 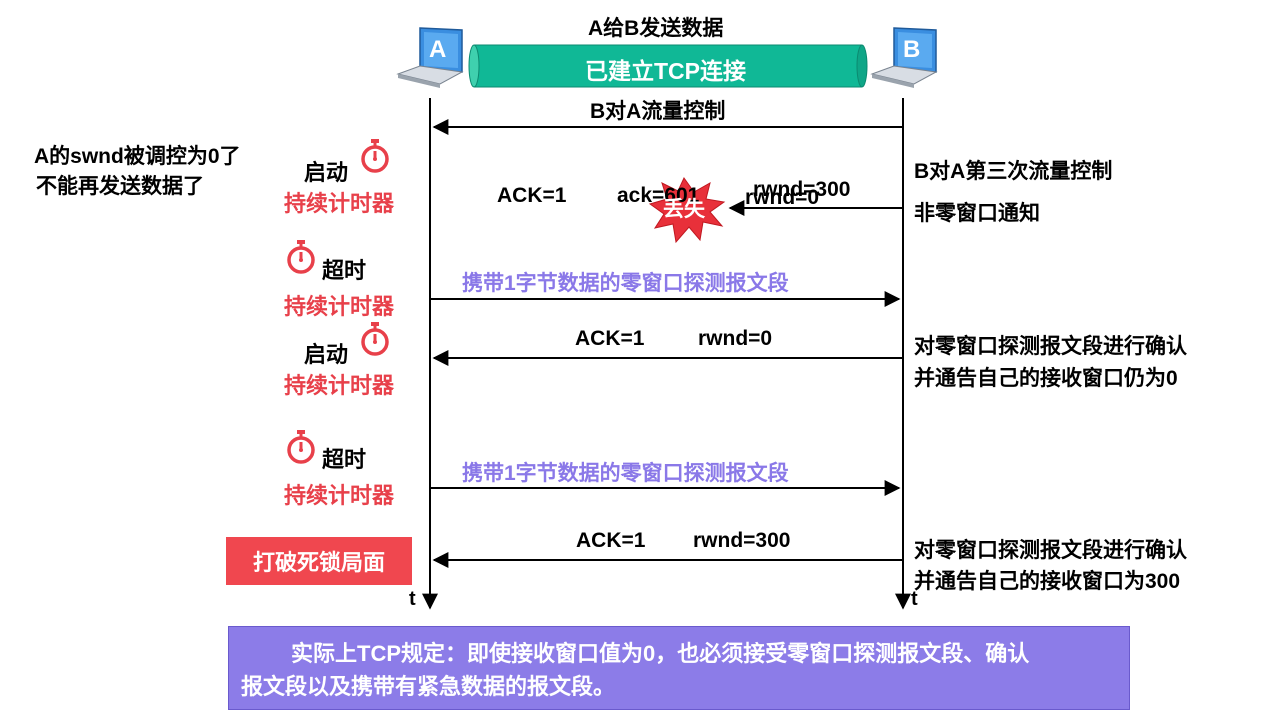 What do you see at coordinates (1046, 378) in the screenshot?
I see `right-note2-line2: 并通告自己的接收窗口仍为0` at bounding box center [1046, 378].